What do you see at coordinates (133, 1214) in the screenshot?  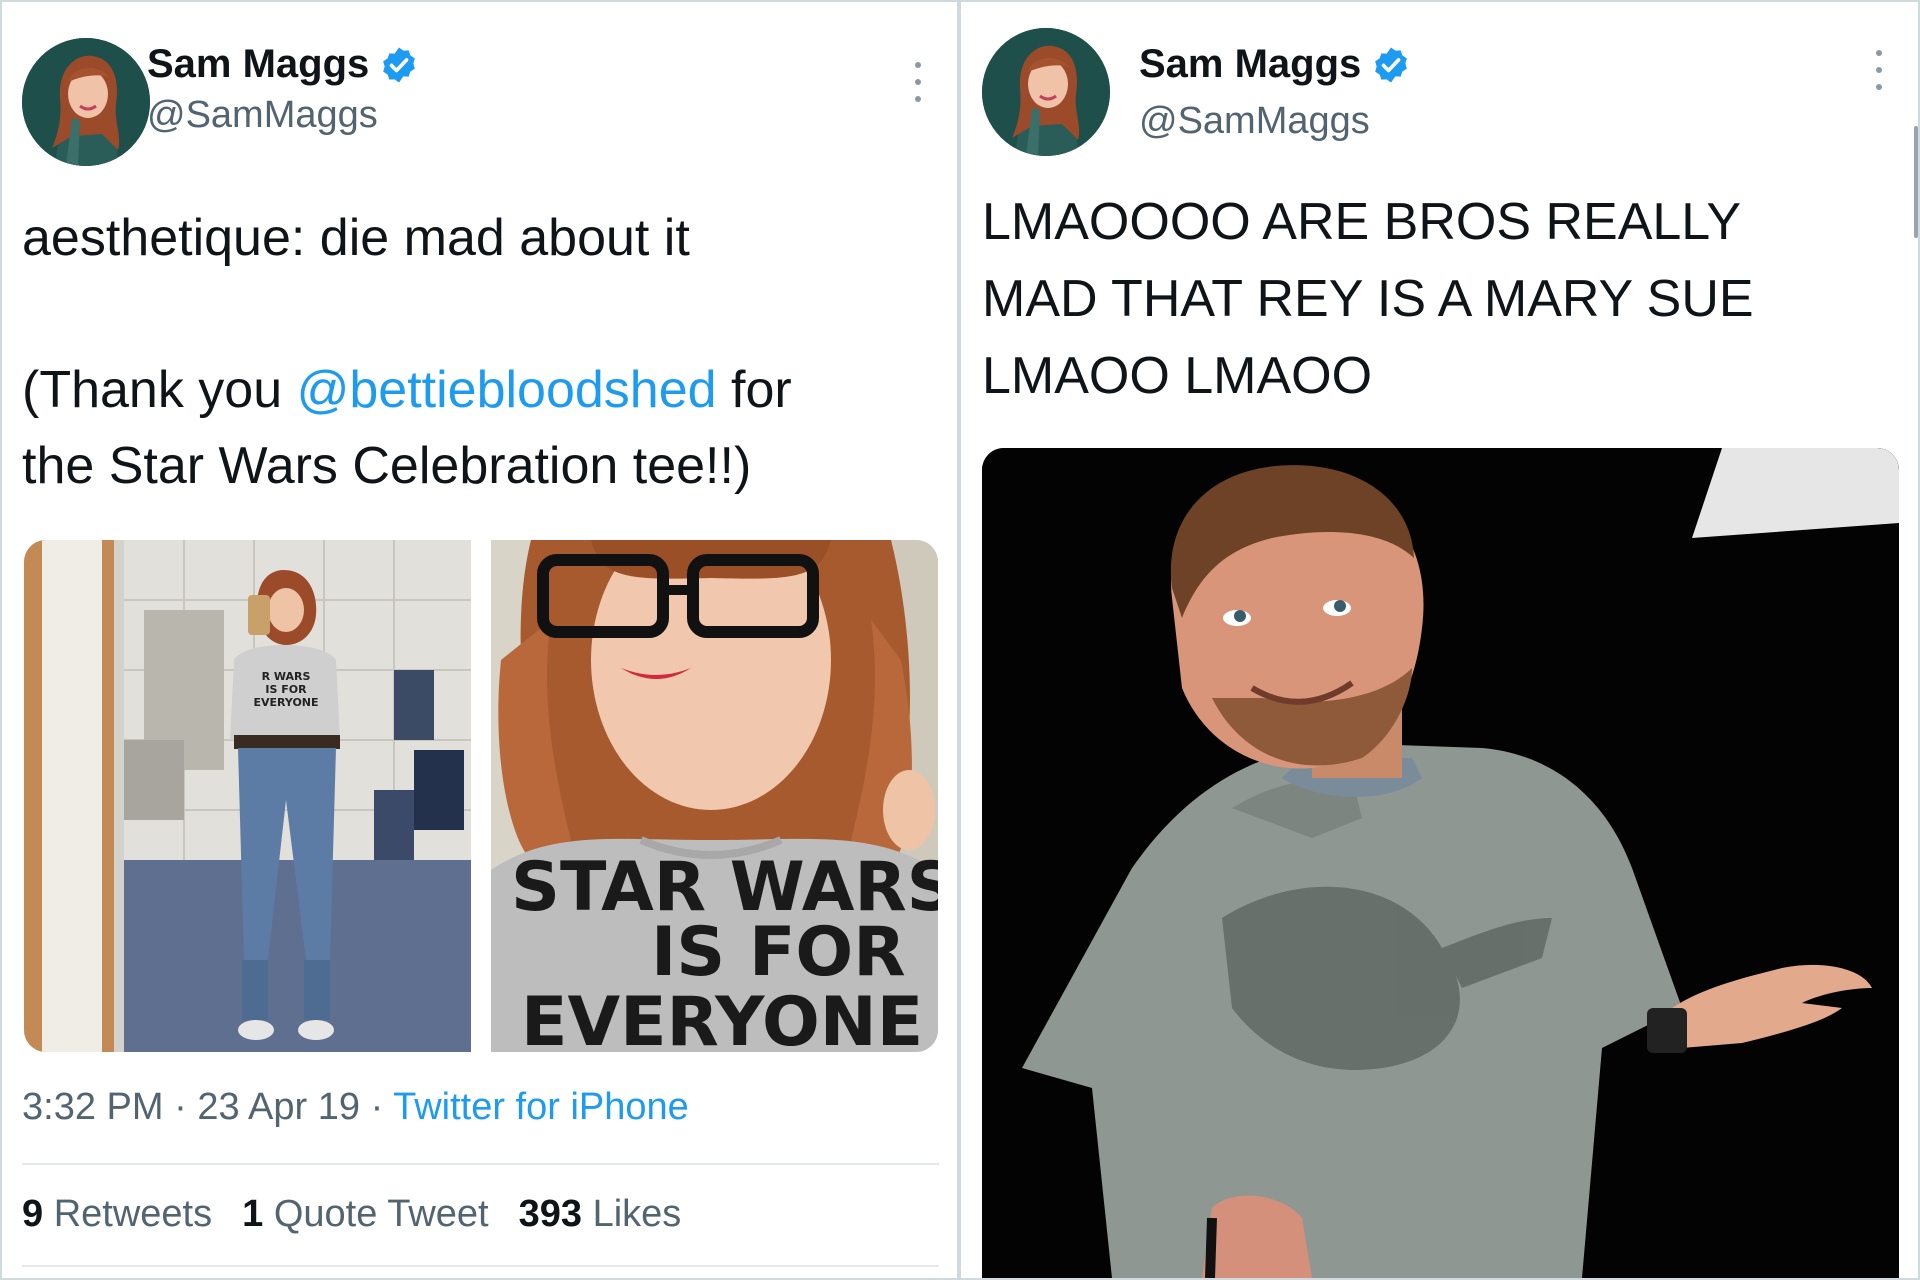 I see `retweets-label: Retweets` at bounding box center [133, 1214].